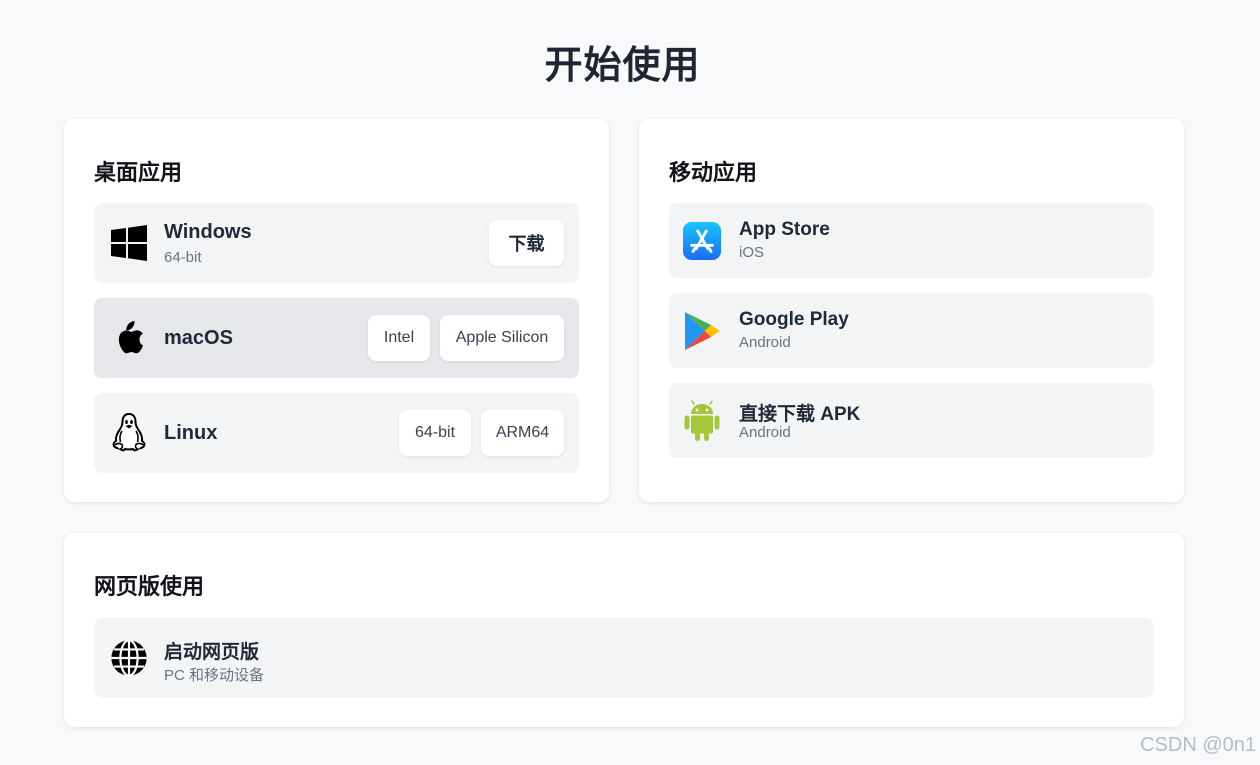  Describe the element at coordinates (129, 658) in the screenshot. I see `globe-icon` at that location.